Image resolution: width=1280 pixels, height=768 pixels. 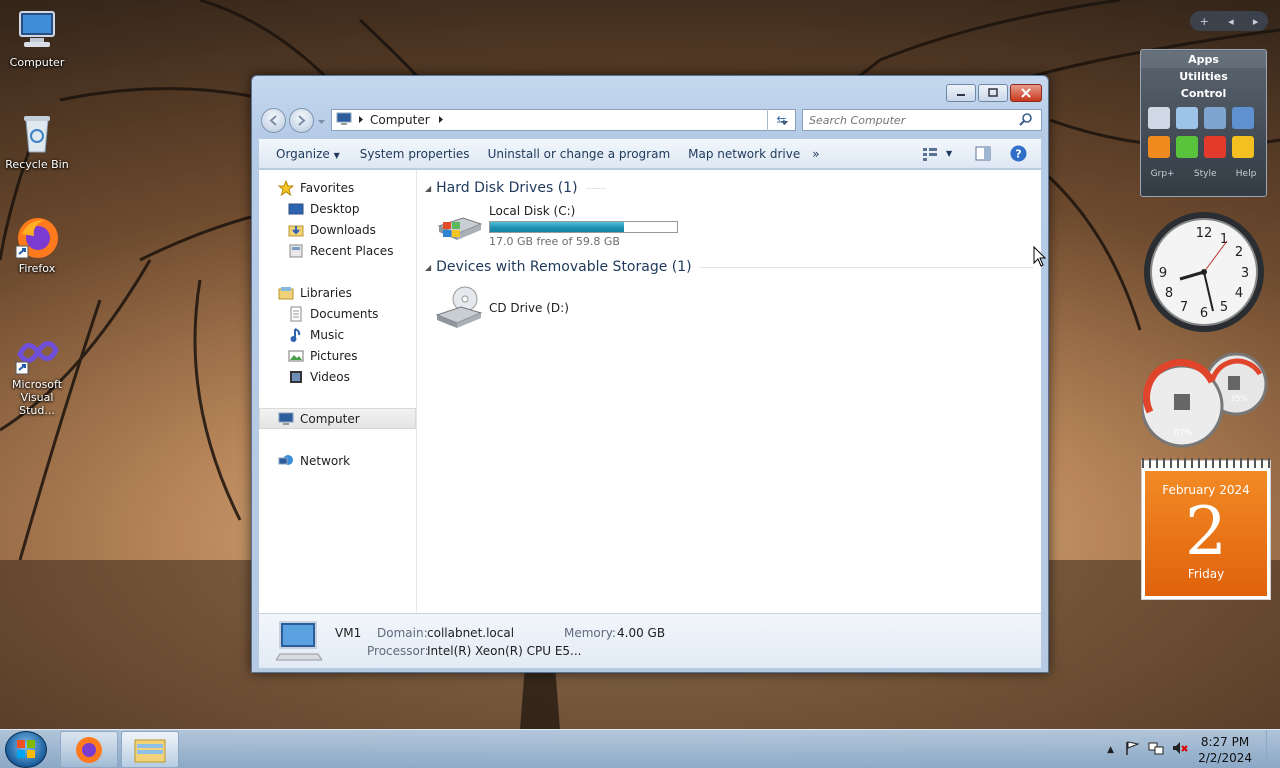 What do you see at coordinates (1159, 147) in the screenshot?
I see `power-icon` at bounding box center [1159, 147].